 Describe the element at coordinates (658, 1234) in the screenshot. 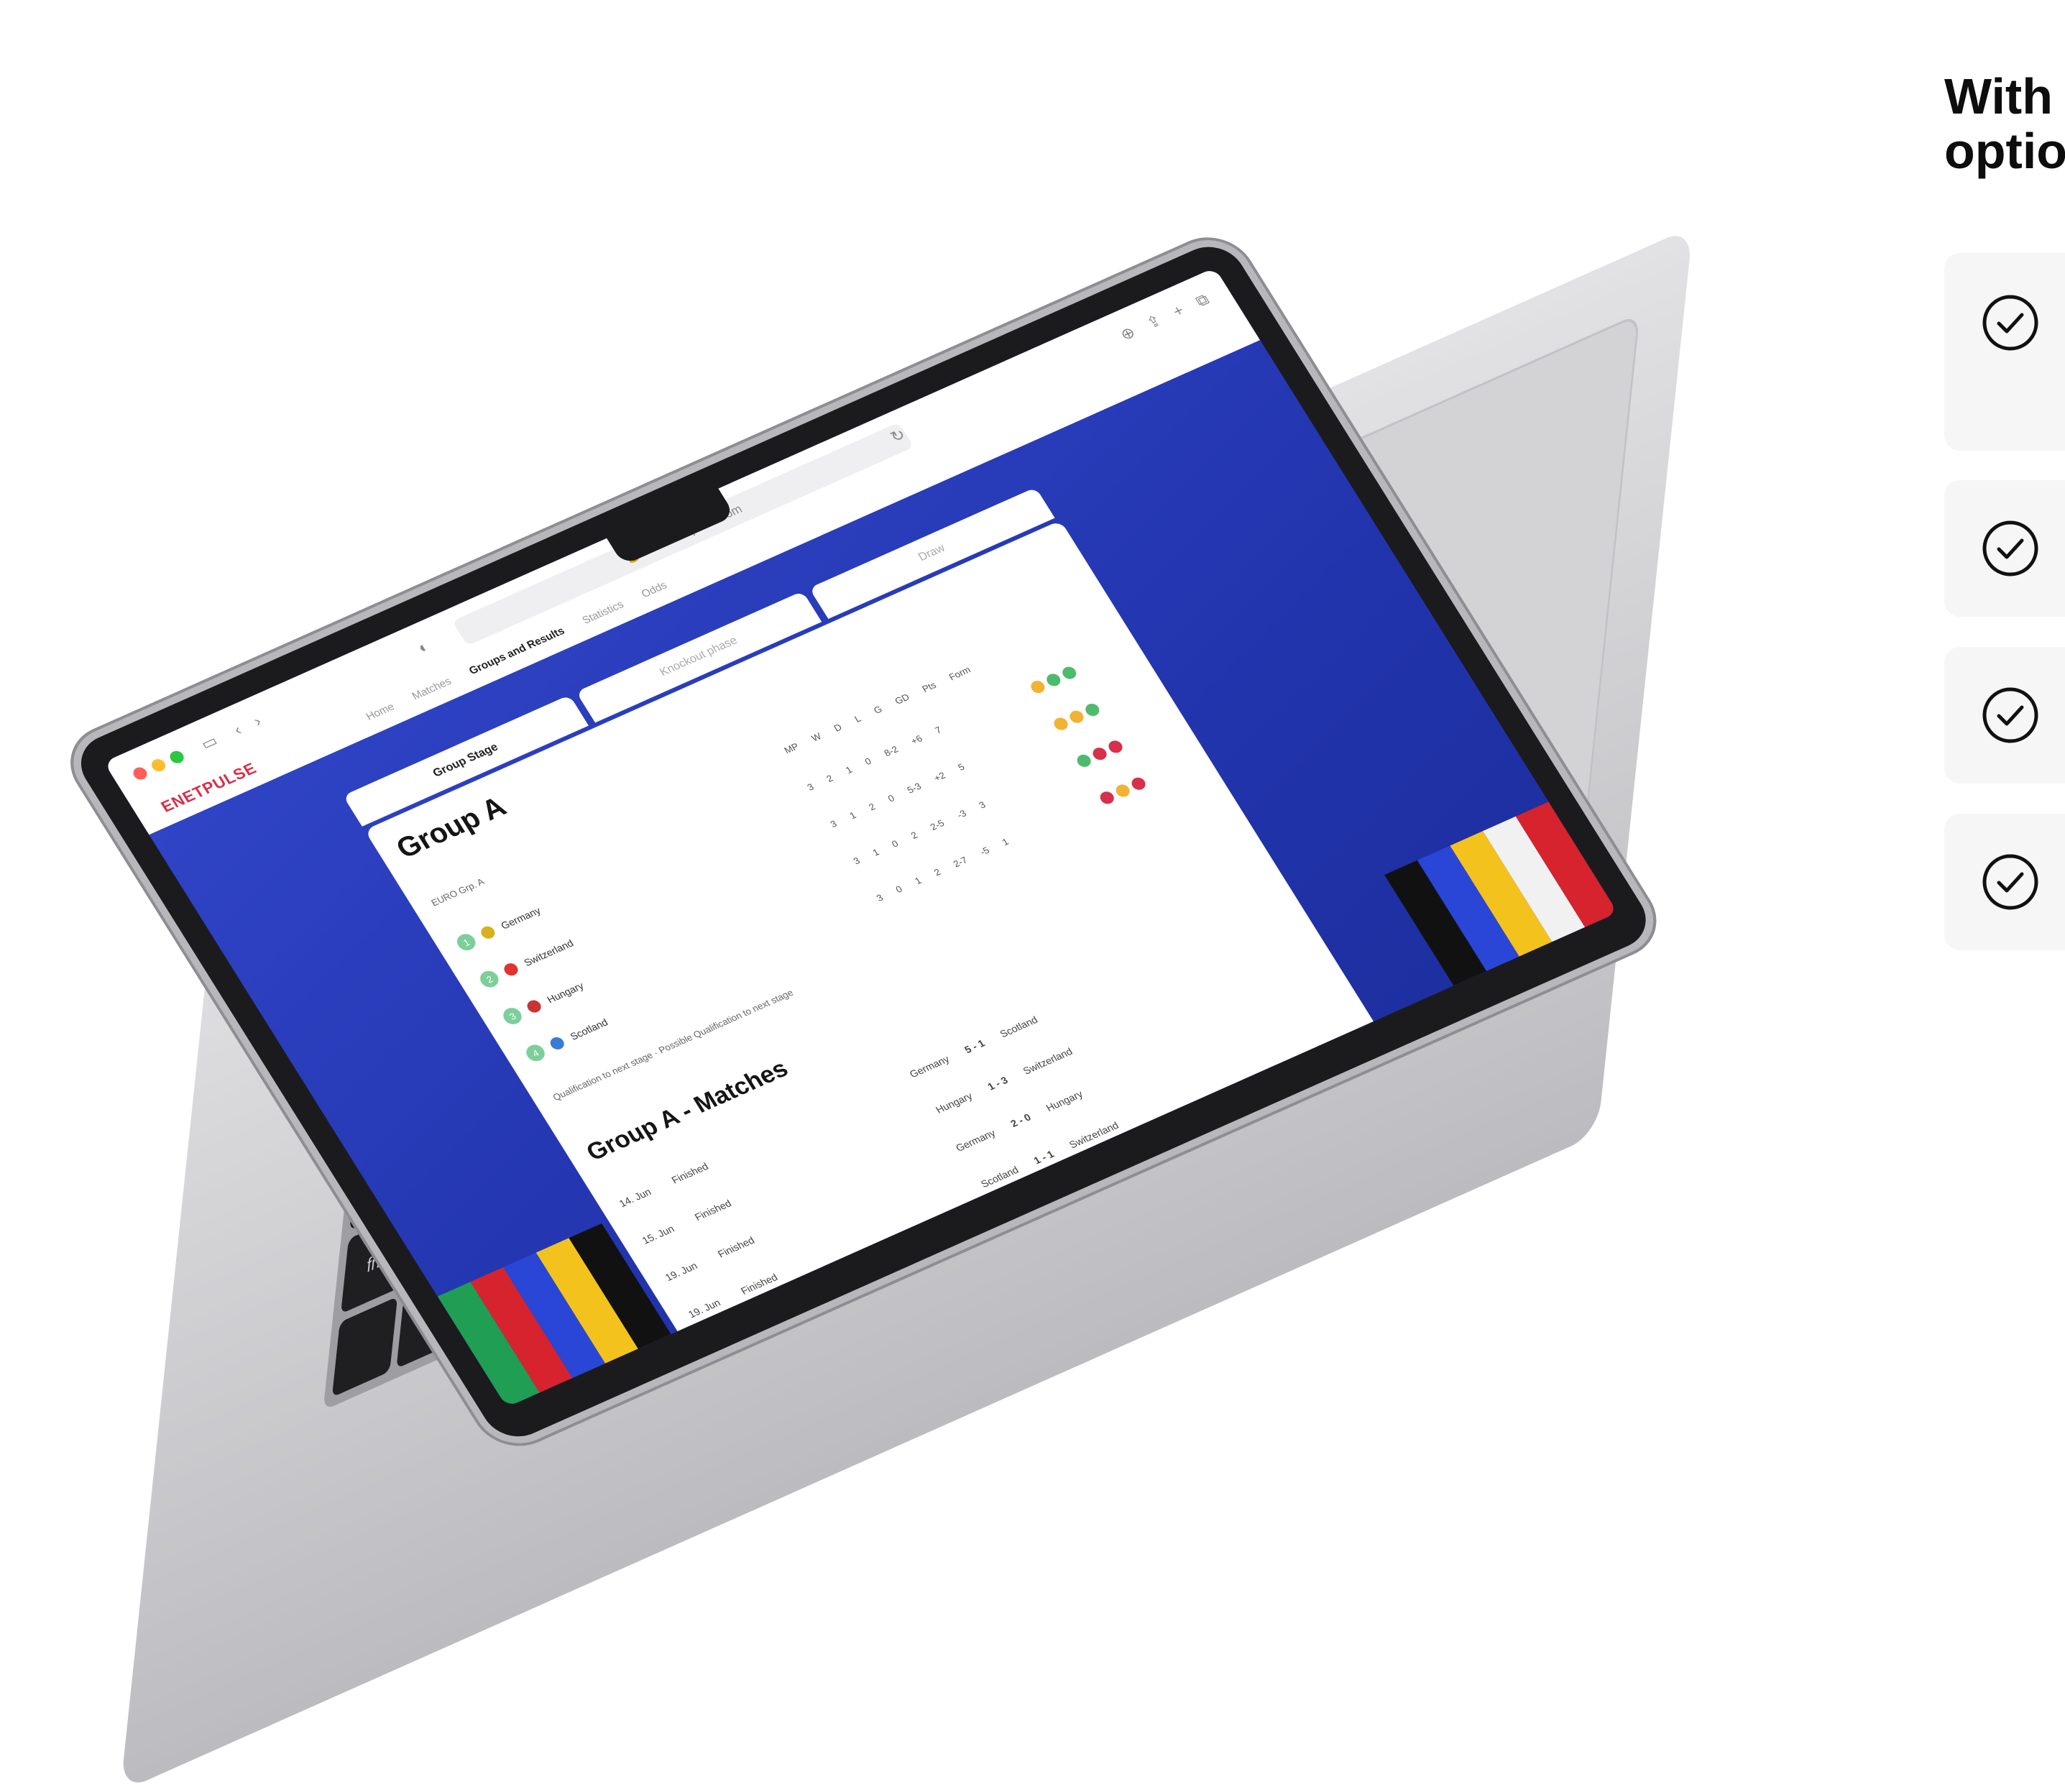

I see `match-date: 15. Jun` at that location.